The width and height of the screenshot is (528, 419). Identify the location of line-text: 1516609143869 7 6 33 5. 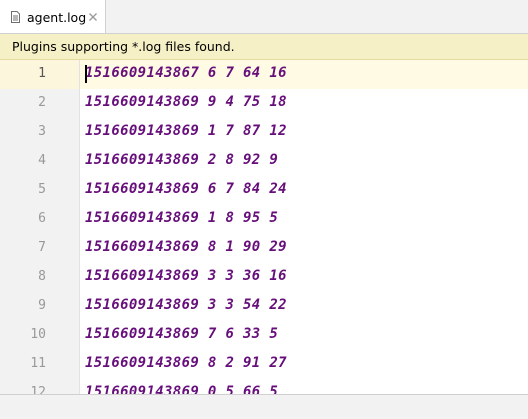
(182, 334).